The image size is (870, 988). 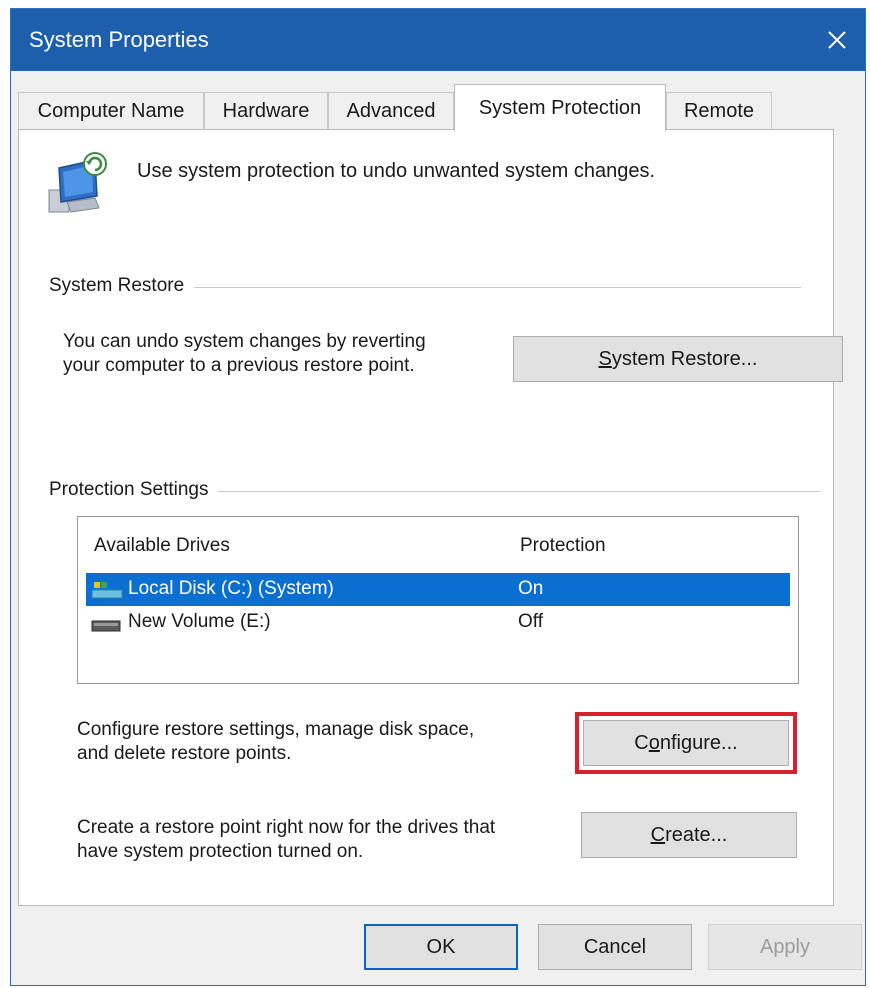 I want to click on system-protection-icon, so click(x=77, y=182).